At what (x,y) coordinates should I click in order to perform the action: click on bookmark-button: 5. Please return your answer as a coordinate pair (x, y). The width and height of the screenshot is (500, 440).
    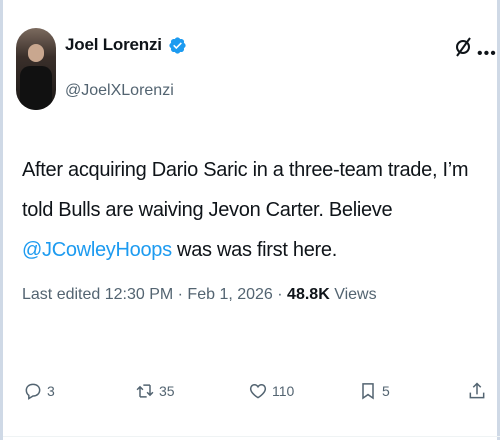
    Looking at the image, I should click on (374, 391).